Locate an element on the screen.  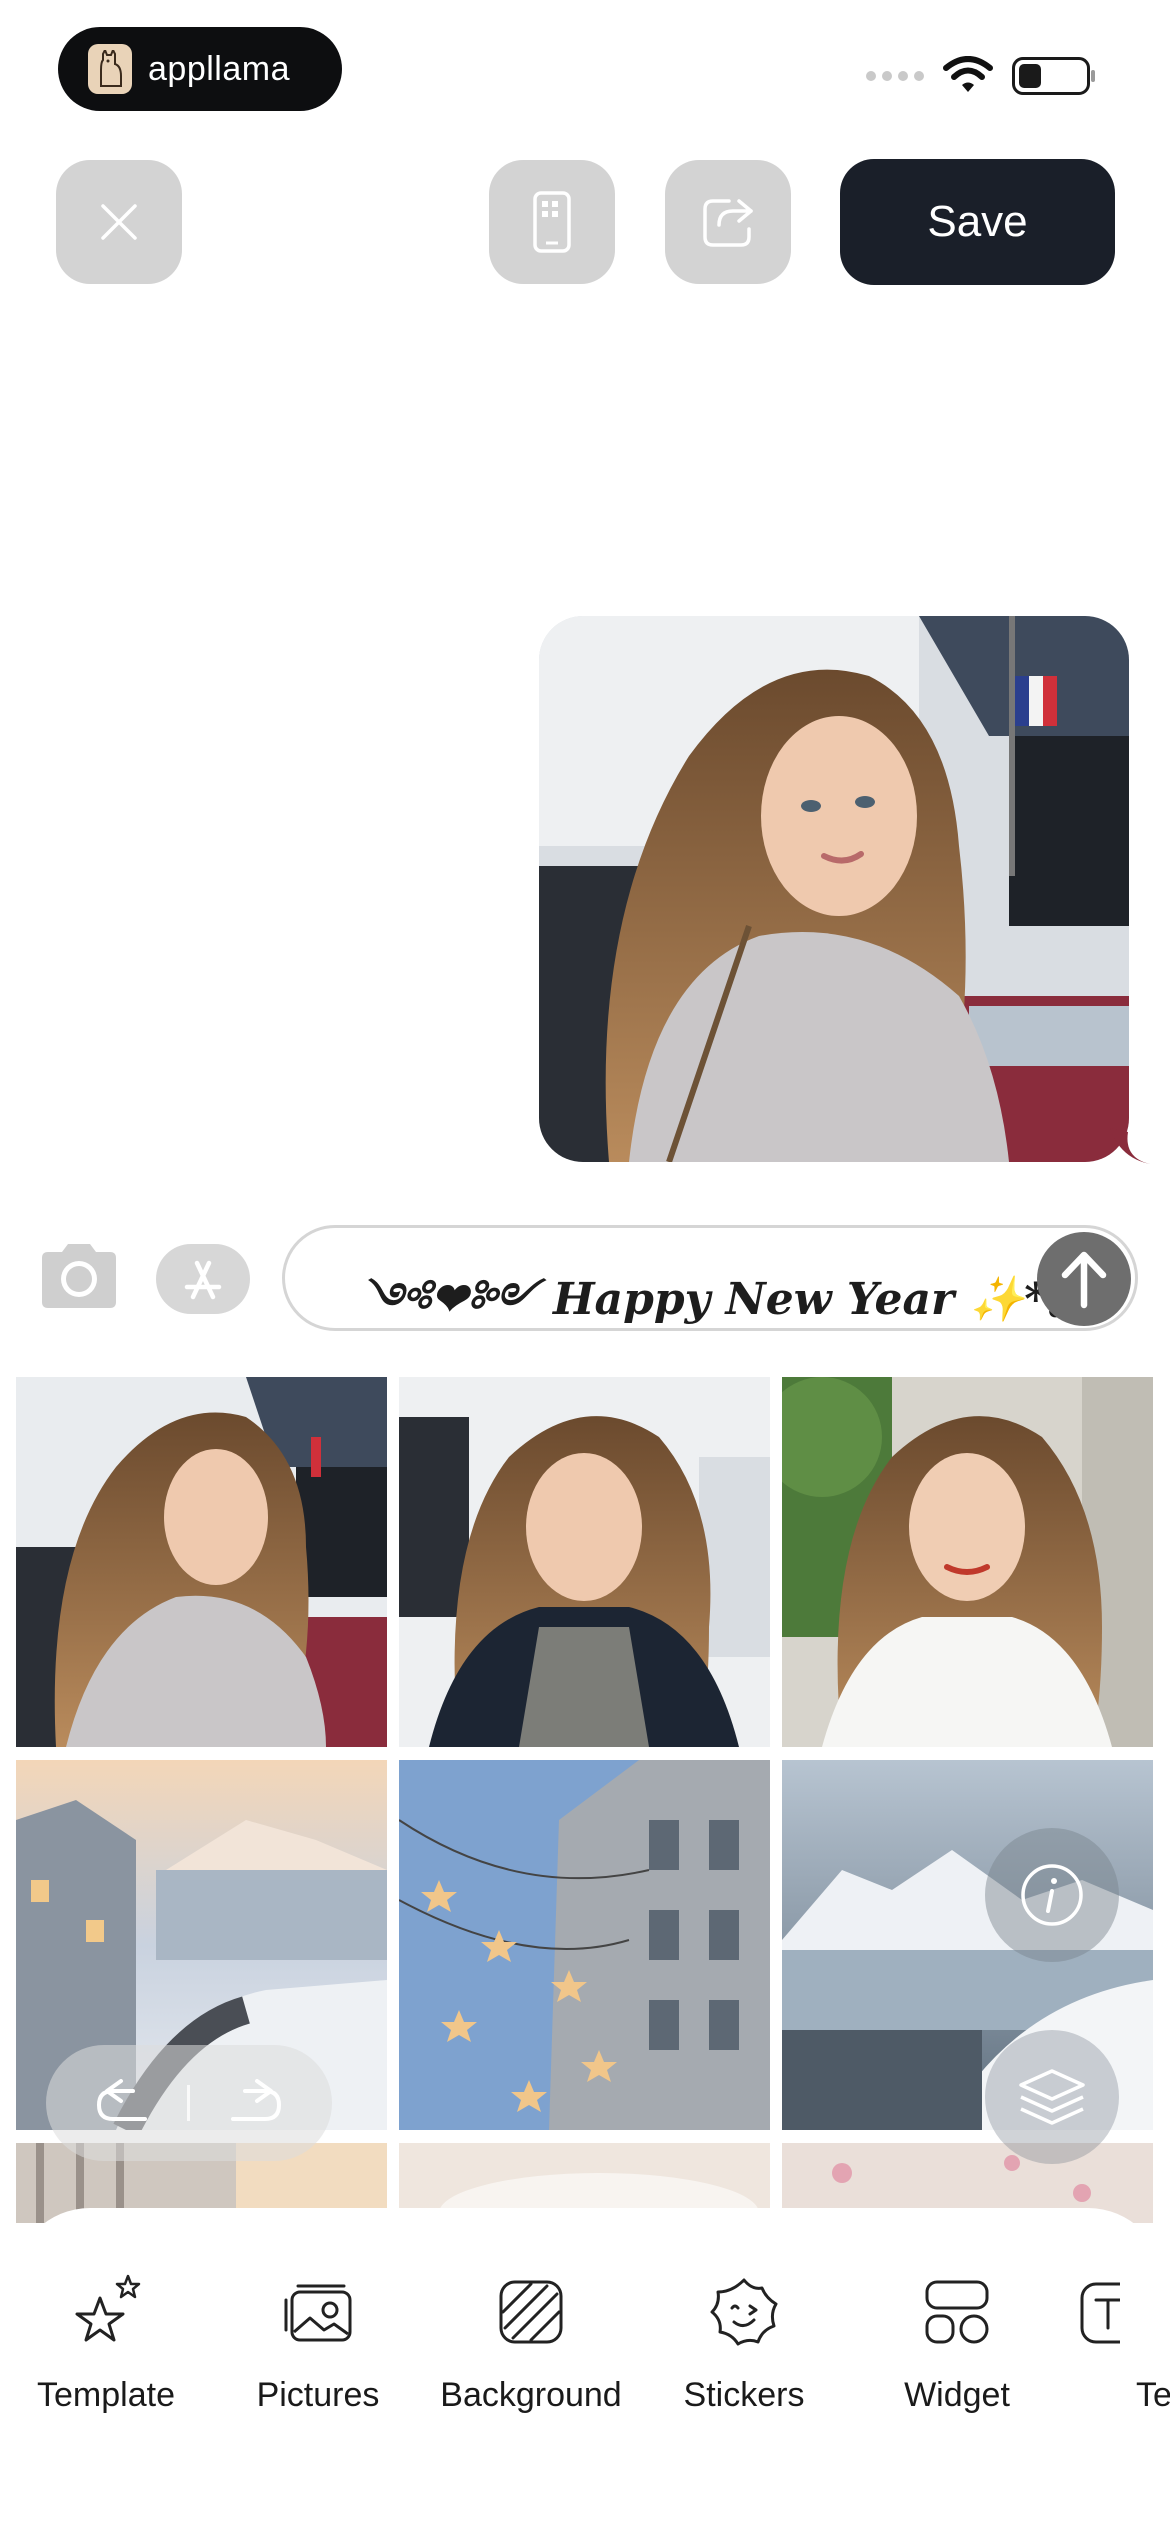
bubble-tail is located at coordinates (1130, 1146).